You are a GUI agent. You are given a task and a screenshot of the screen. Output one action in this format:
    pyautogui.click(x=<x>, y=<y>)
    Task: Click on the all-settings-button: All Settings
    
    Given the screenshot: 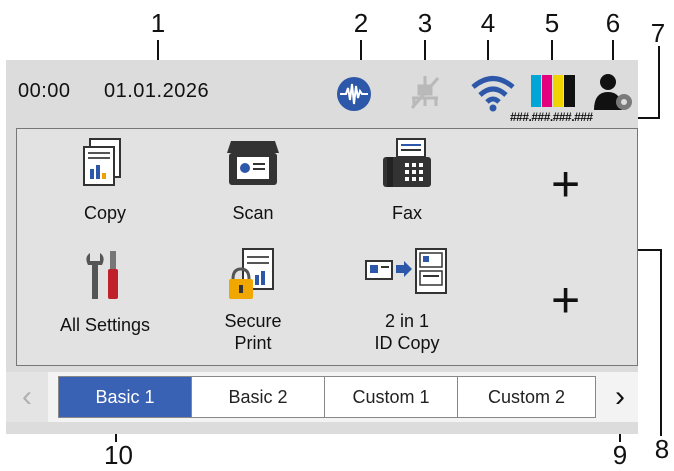 What is the action you would take?
    pyautogui.click(x=105, y=291)
    